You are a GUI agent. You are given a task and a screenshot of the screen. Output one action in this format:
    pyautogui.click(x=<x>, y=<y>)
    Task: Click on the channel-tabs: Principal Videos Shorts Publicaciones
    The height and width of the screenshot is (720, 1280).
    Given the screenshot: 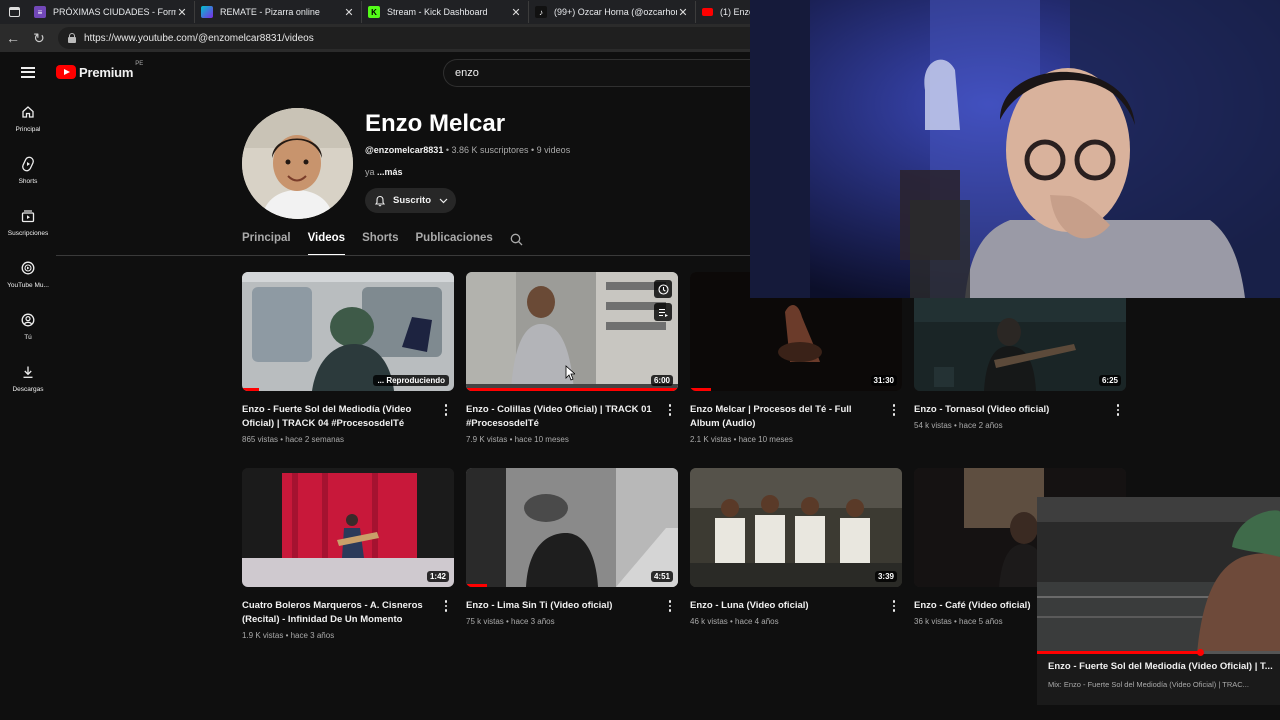 What is the action you would take?
    pyautogui.click(x=391, y=242)
    